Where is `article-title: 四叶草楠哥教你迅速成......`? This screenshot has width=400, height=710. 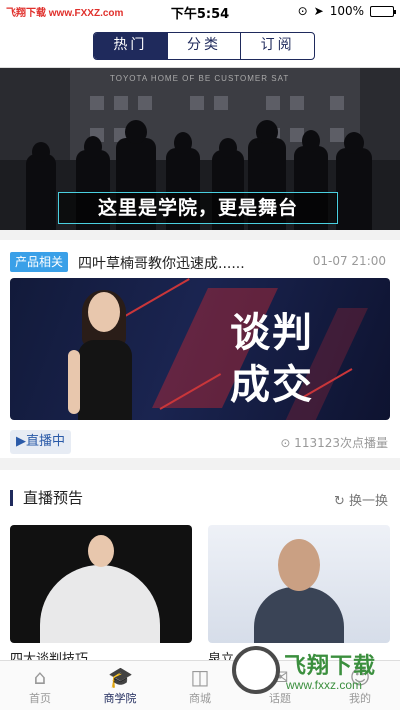 article-title: 四叶草楠哥教你迅速成...... is located at coordinates (161, 263).